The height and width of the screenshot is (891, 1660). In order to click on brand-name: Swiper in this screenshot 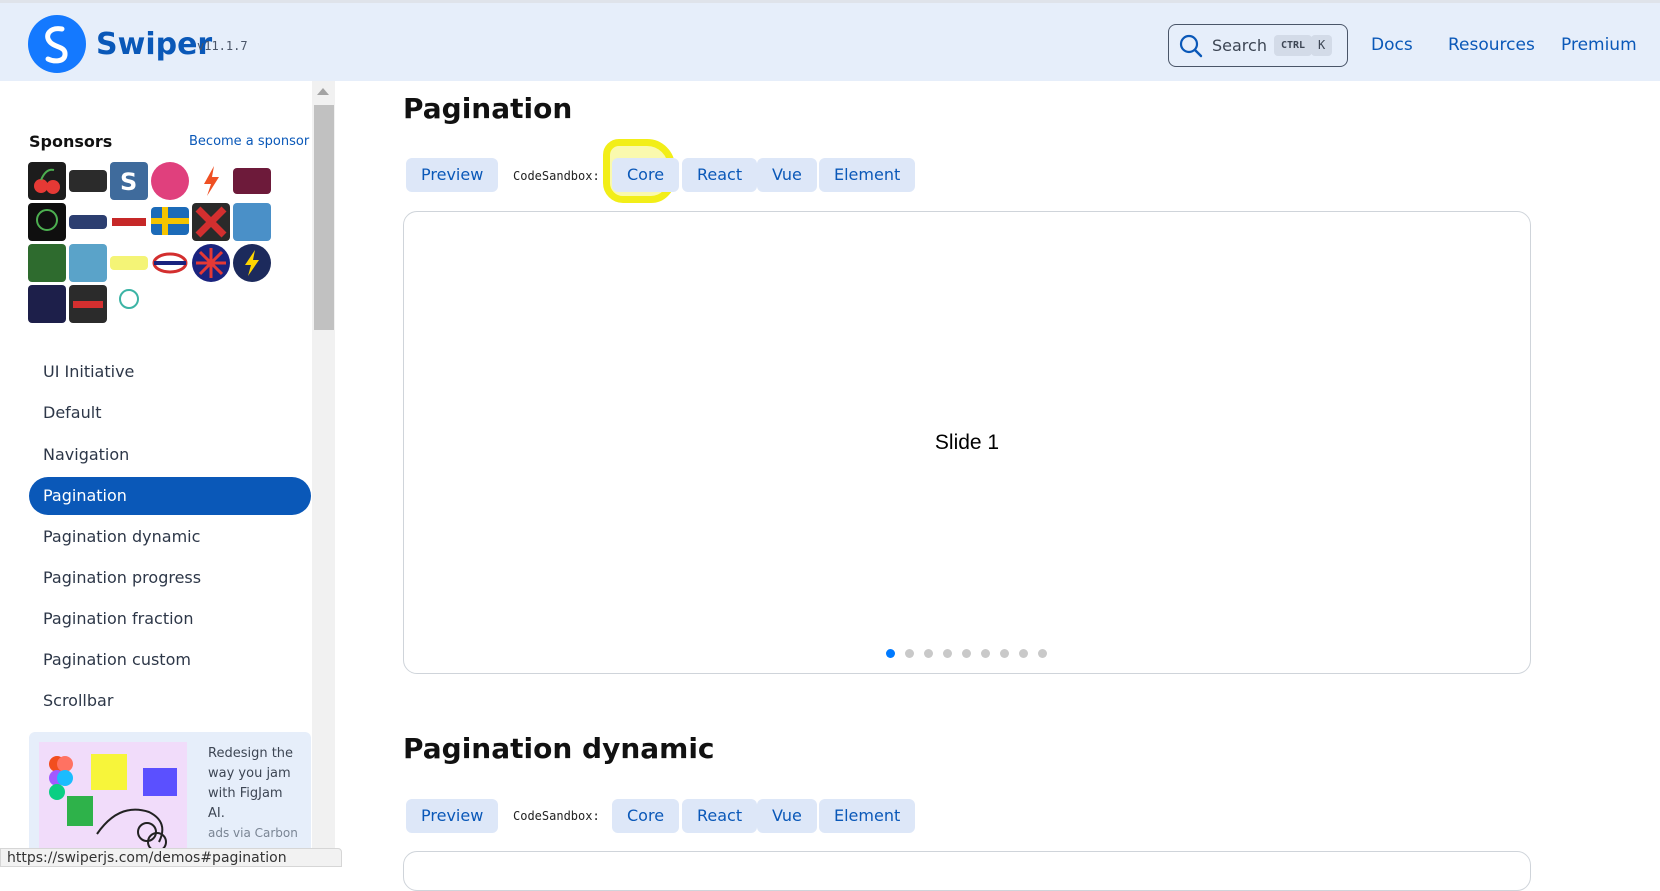, I will do `click(154, 44)`.